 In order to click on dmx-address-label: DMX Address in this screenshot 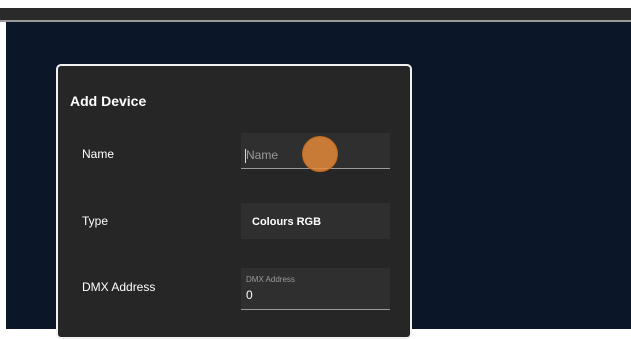, I will do `click(119, 287)`.